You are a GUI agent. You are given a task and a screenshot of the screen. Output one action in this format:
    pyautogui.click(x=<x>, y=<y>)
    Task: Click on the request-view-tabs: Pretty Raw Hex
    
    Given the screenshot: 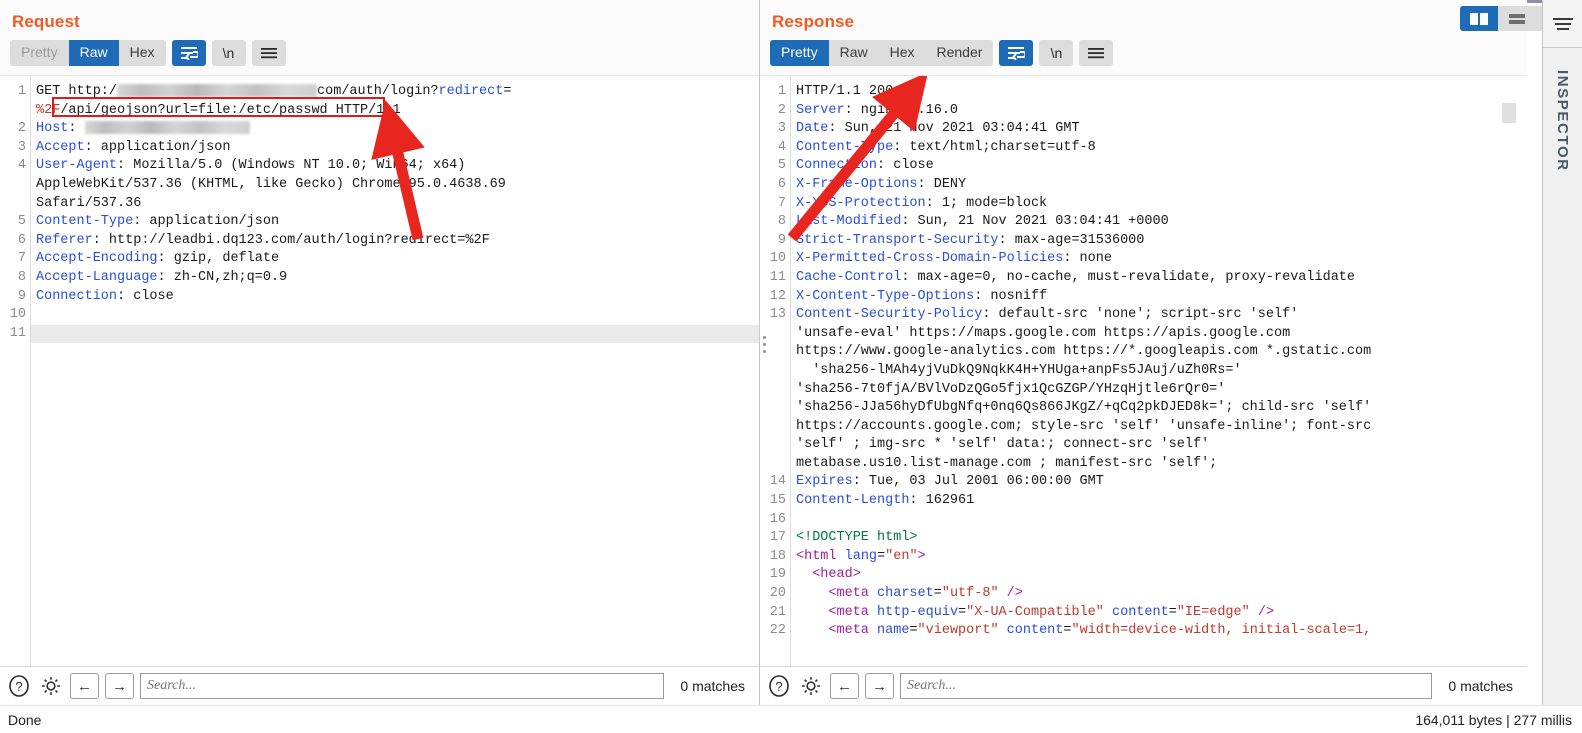 What is the action you would take?
    pyautogui.click(x=88, y=53)
    